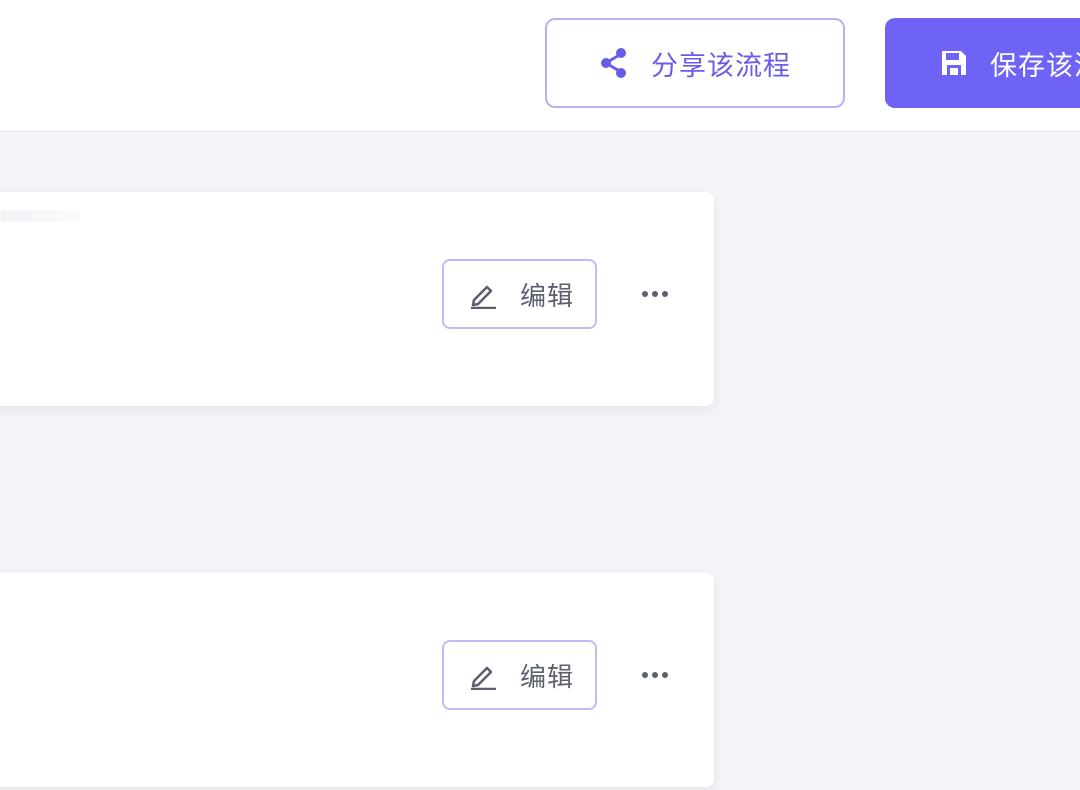 Image resolution: width=1080 pixels, height=790 pixels. What do you see at coordinates (954, 63) in the screenshot?
I see `floppy-disk-icon` at bounding box center [954, 63].